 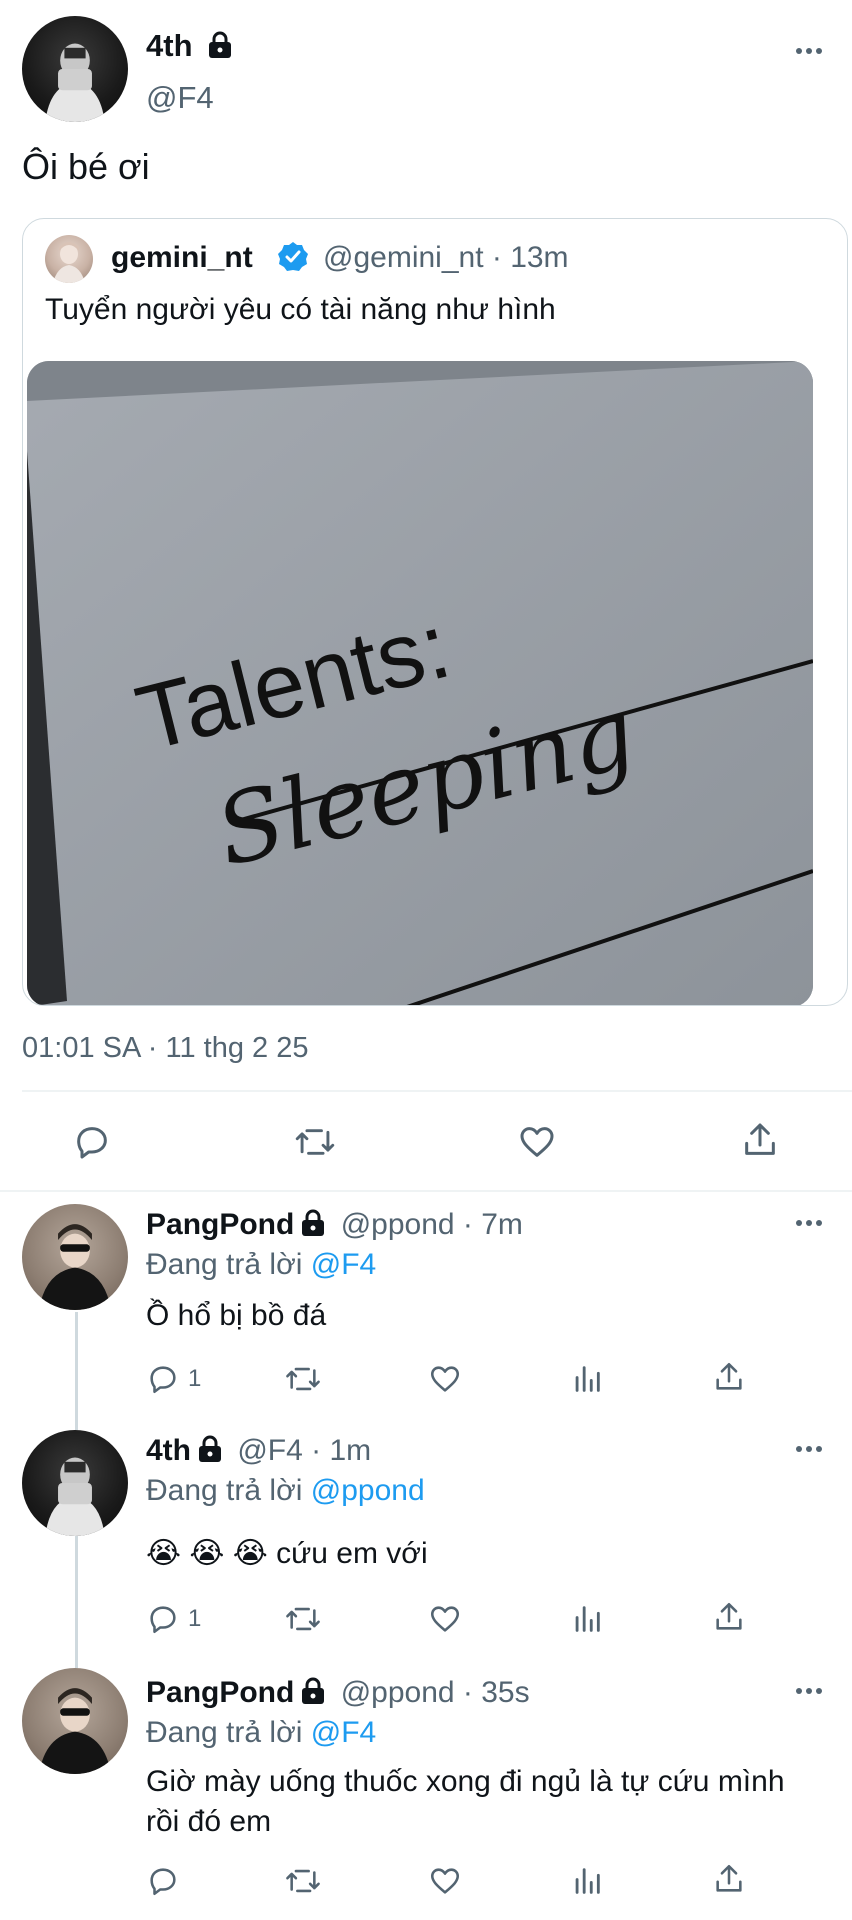 I want to click on main-tweet-text: Ôi bé ơi, so click(x=86, y=166).